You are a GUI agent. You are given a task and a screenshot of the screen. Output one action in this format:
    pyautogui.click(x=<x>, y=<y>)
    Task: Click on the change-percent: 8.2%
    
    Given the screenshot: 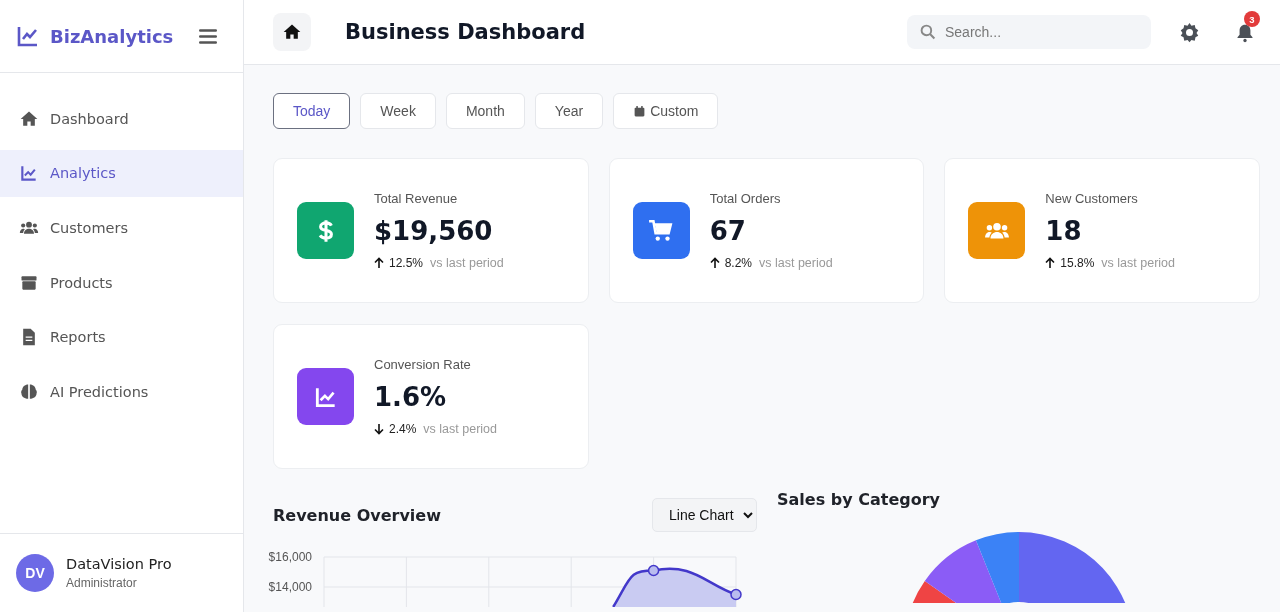 What is the action you would take?
    pyautogui.click(x=738, y=263)
    